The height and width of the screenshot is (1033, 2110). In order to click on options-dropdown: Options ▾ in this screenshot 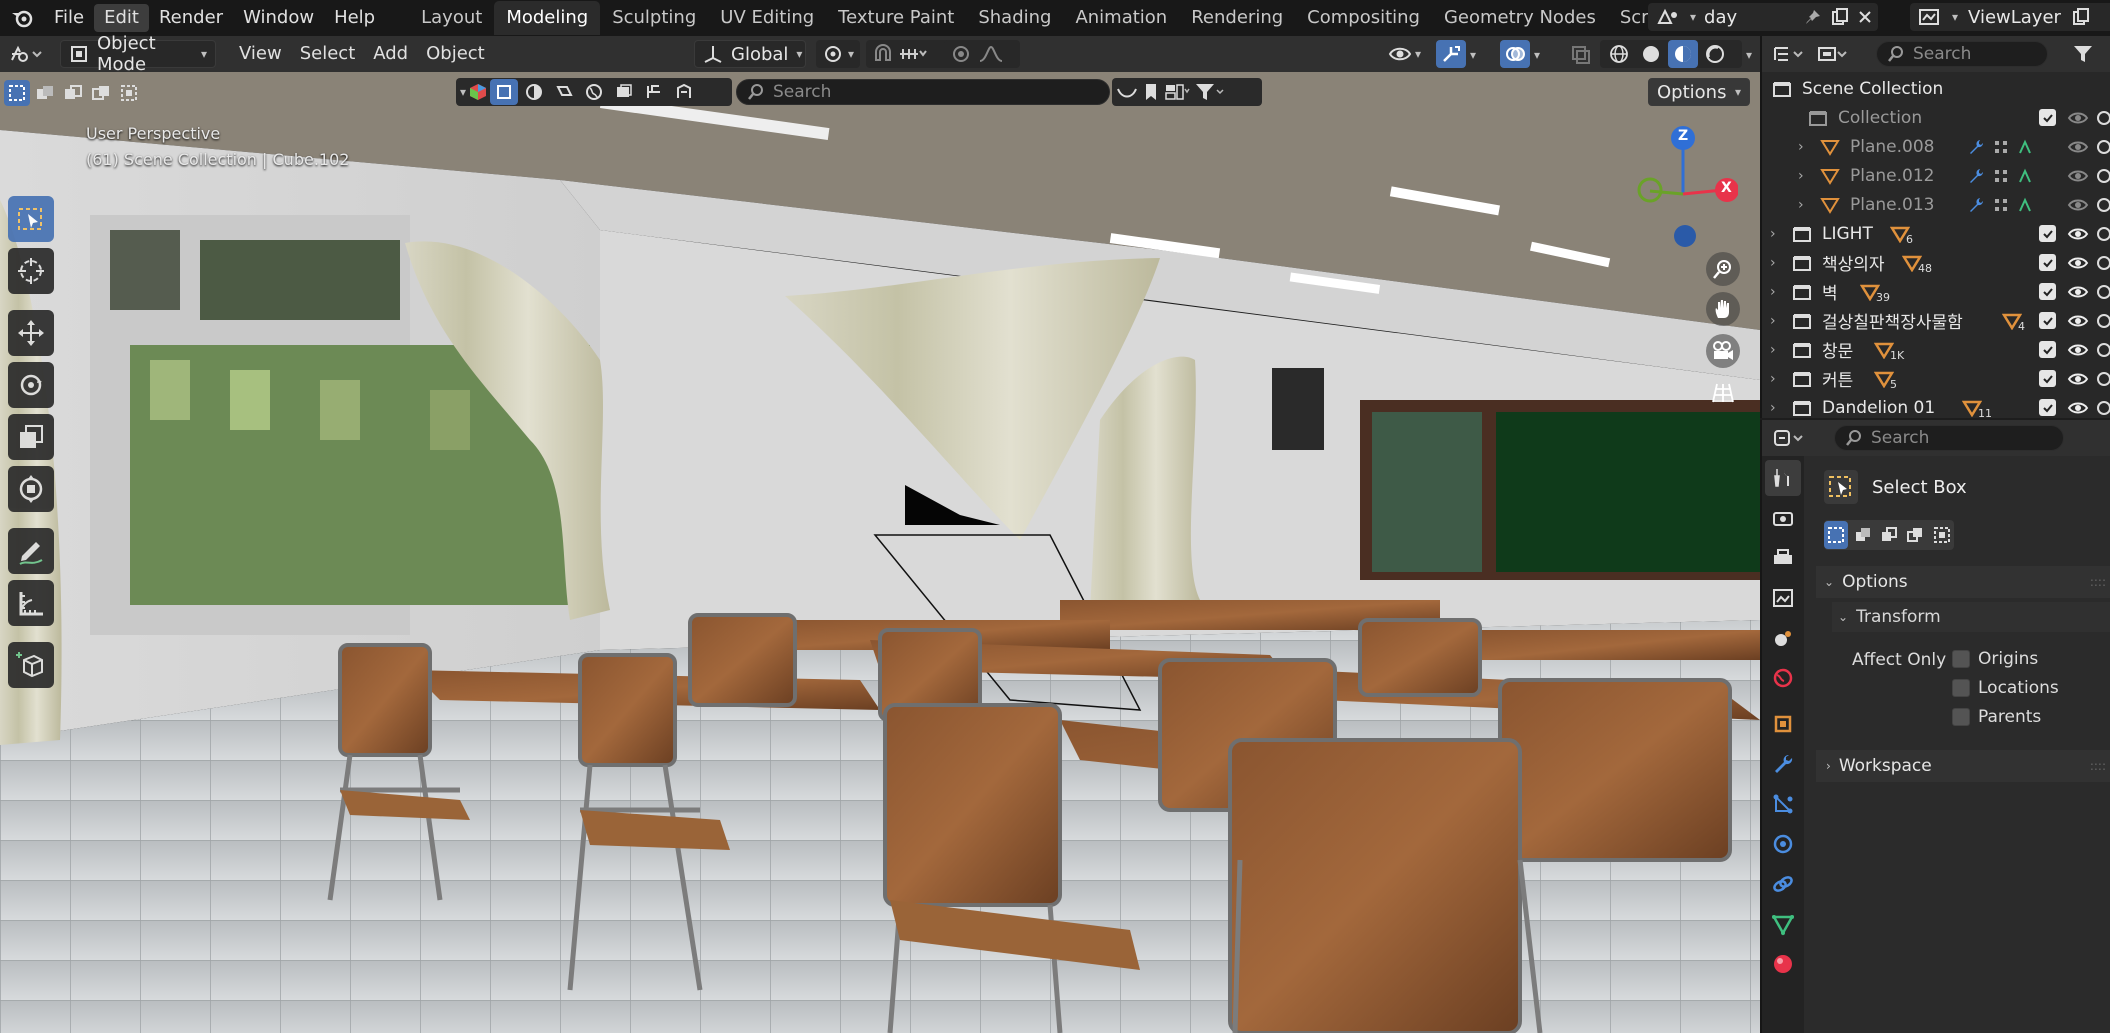, I will do `click(1699, 92)`.